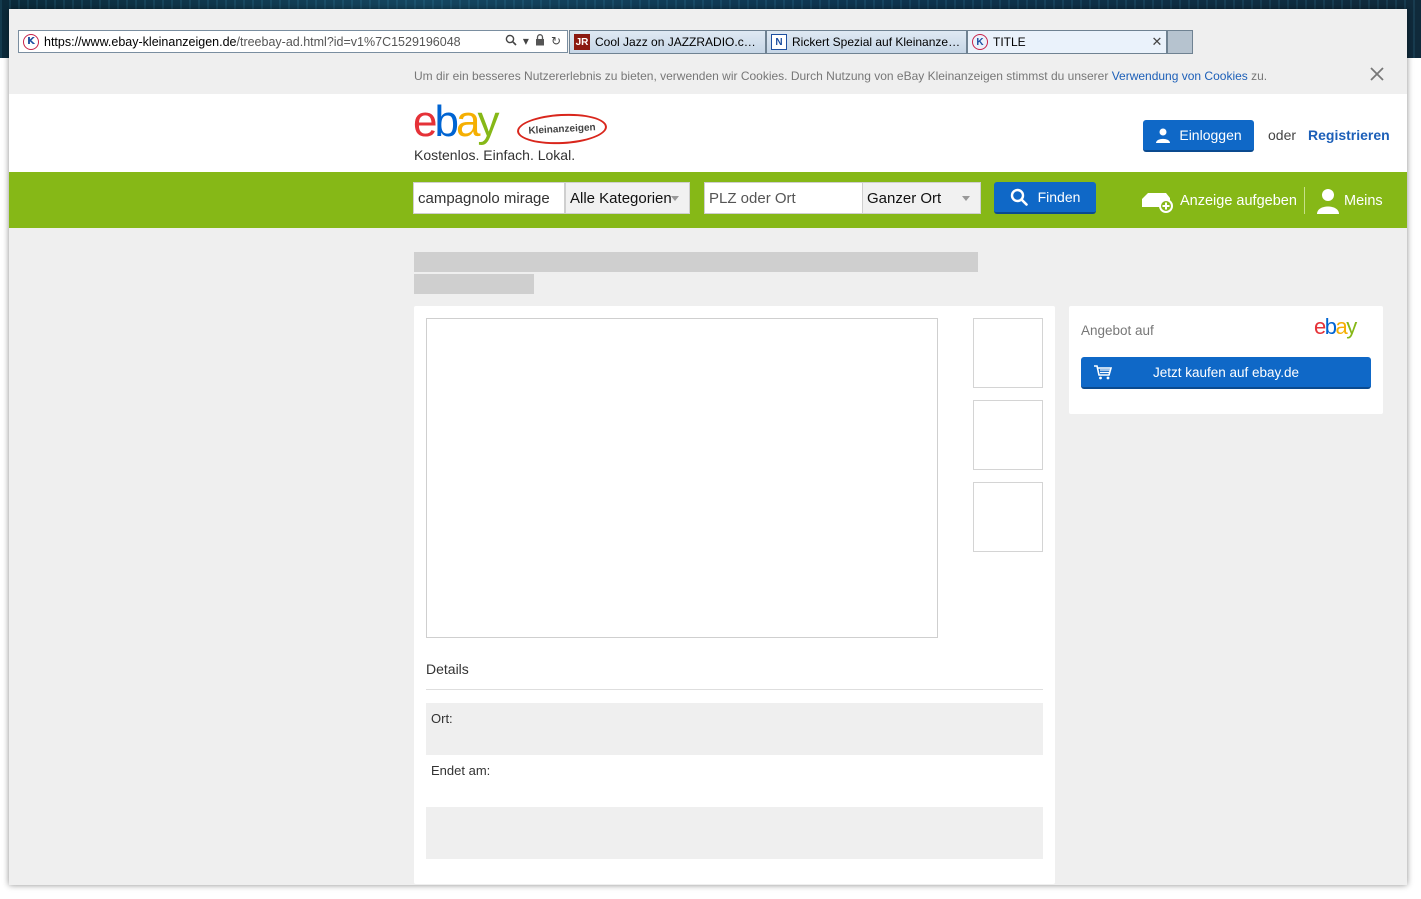 Image resolution: width=1421 pixels, height=899 pixels. What do you see at coordinates (540, 41) in the screenshot?
I see `lock-icon` at bounding box center [540, 41].